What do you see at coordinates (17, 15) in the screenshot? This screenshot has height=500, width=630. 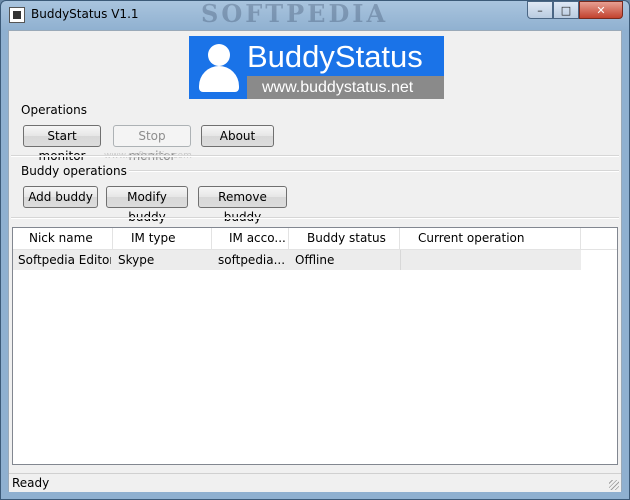 I see `app-icon` at bounding box center [17, 15].